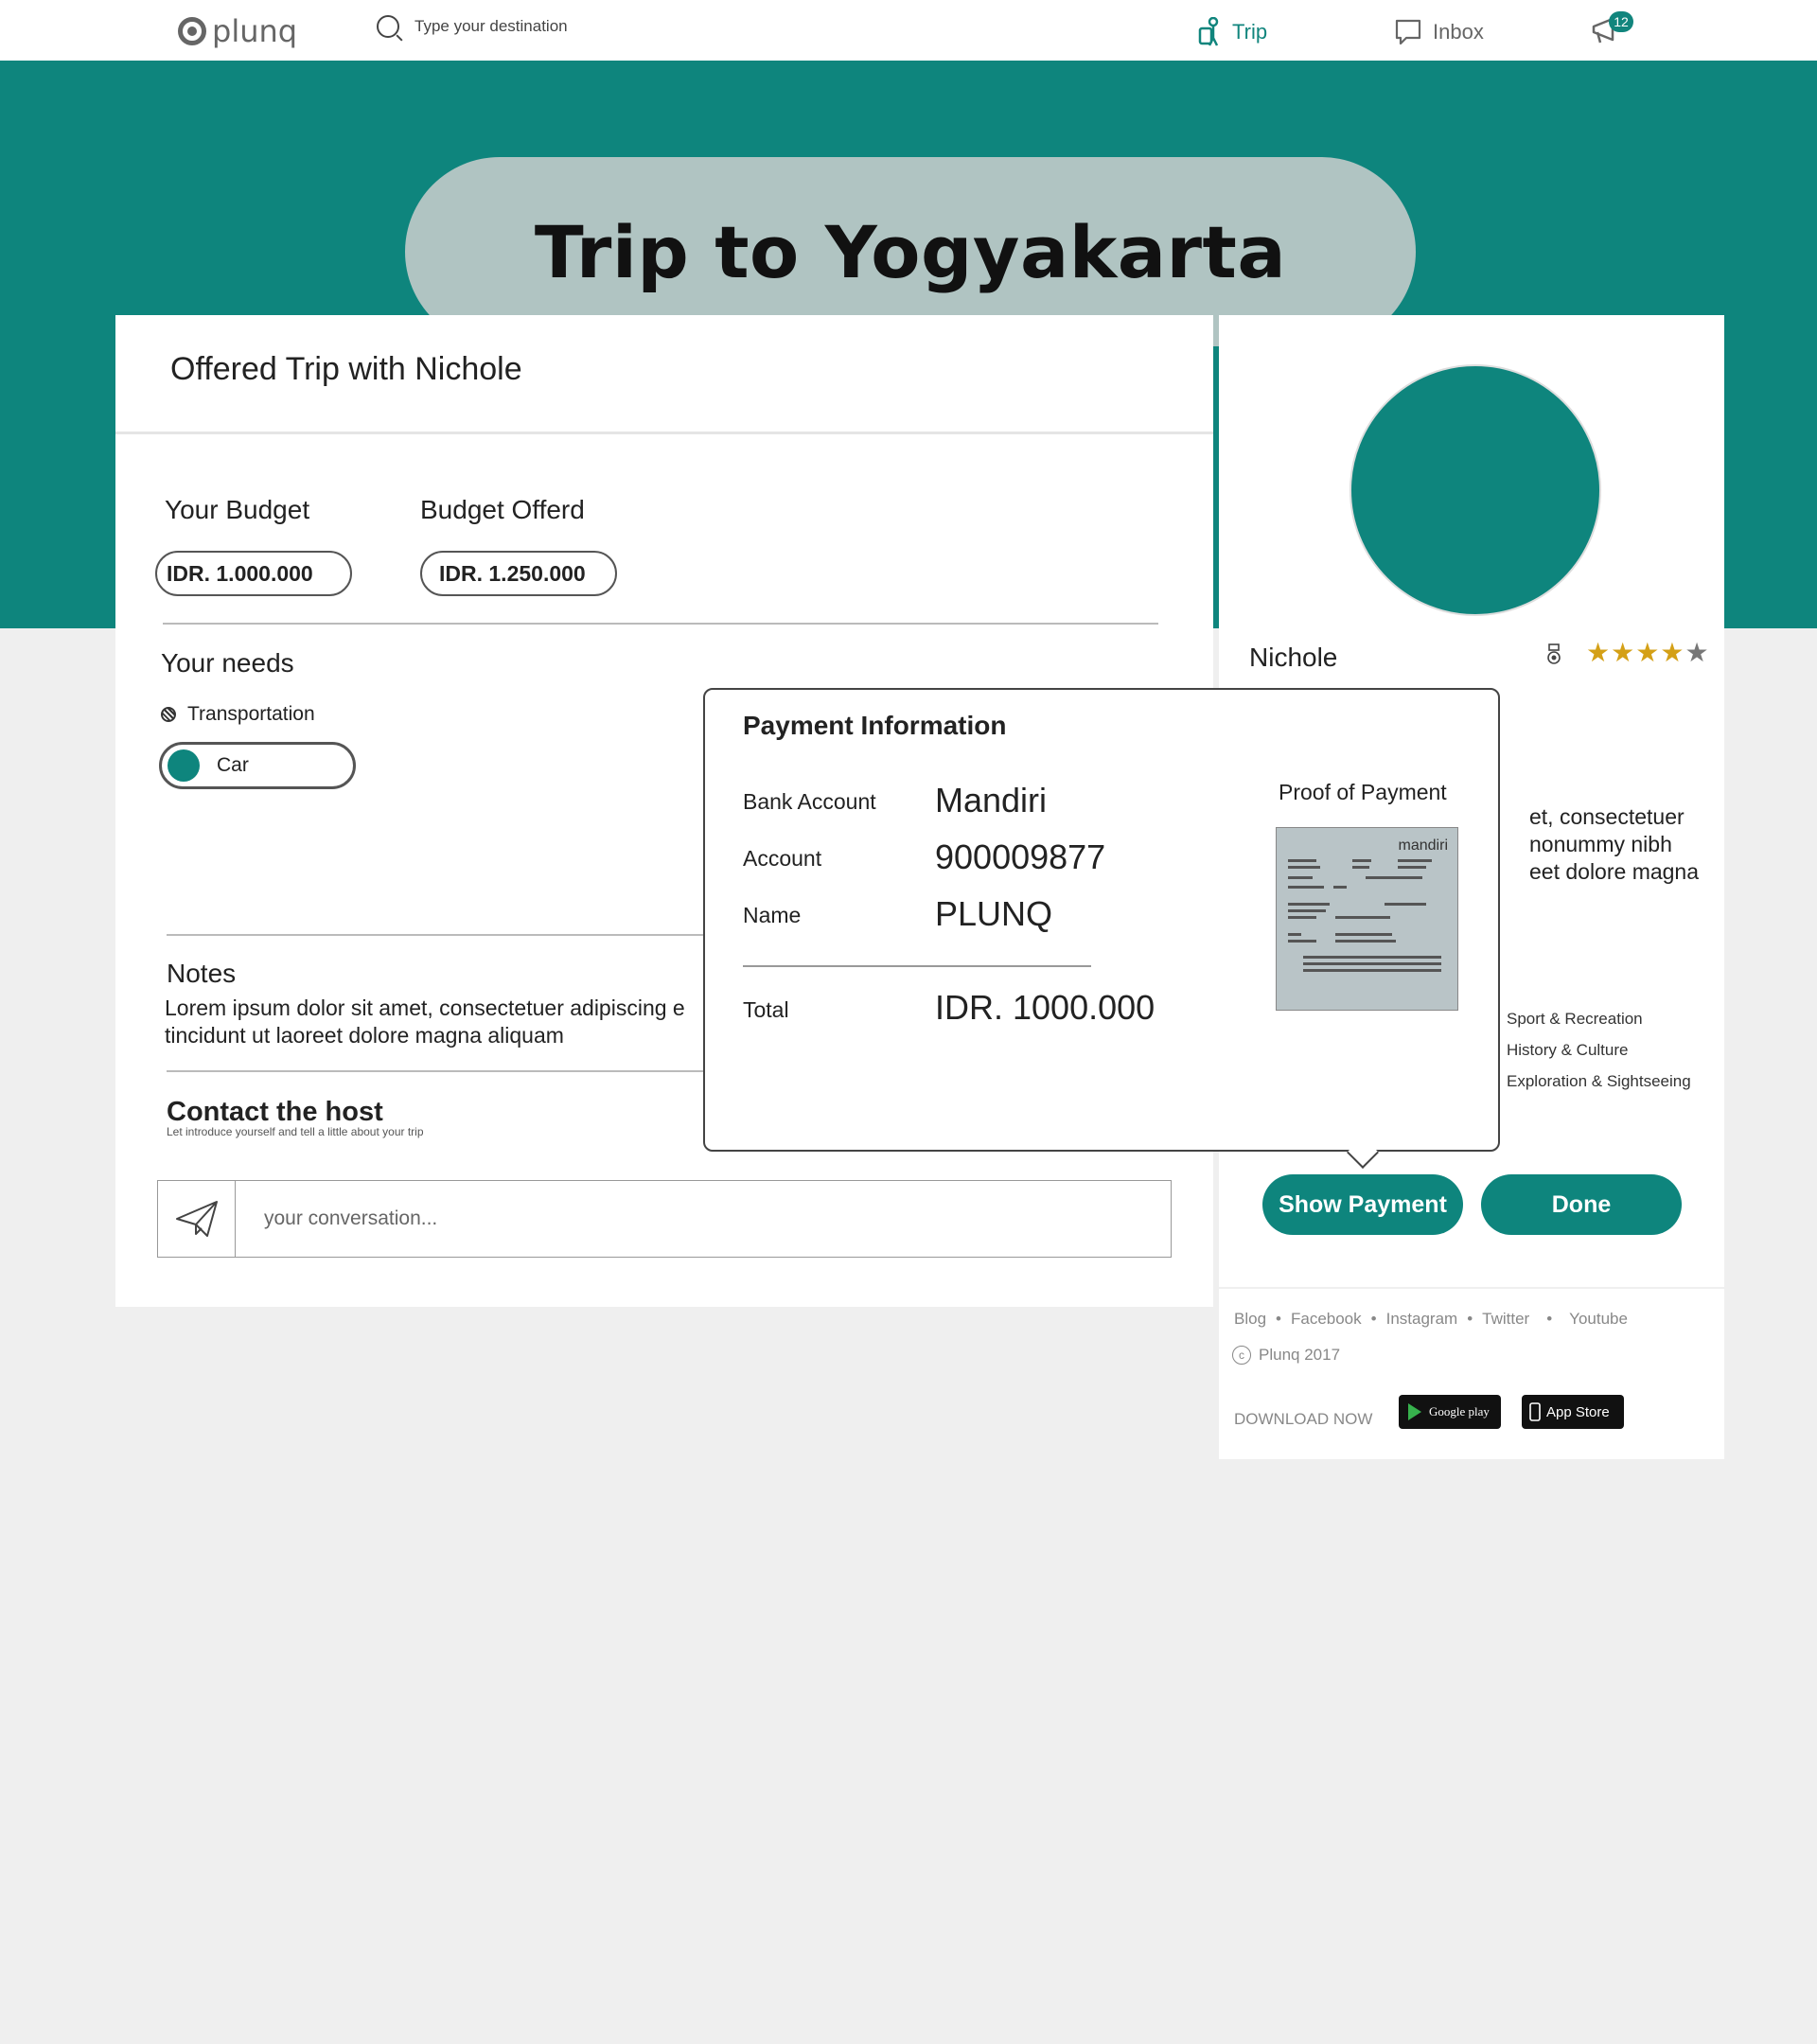 Image resolution: width=1817 pixels, height=2044 pixels. I want to click on bank-logo: mandiri, so click(1423, 845).